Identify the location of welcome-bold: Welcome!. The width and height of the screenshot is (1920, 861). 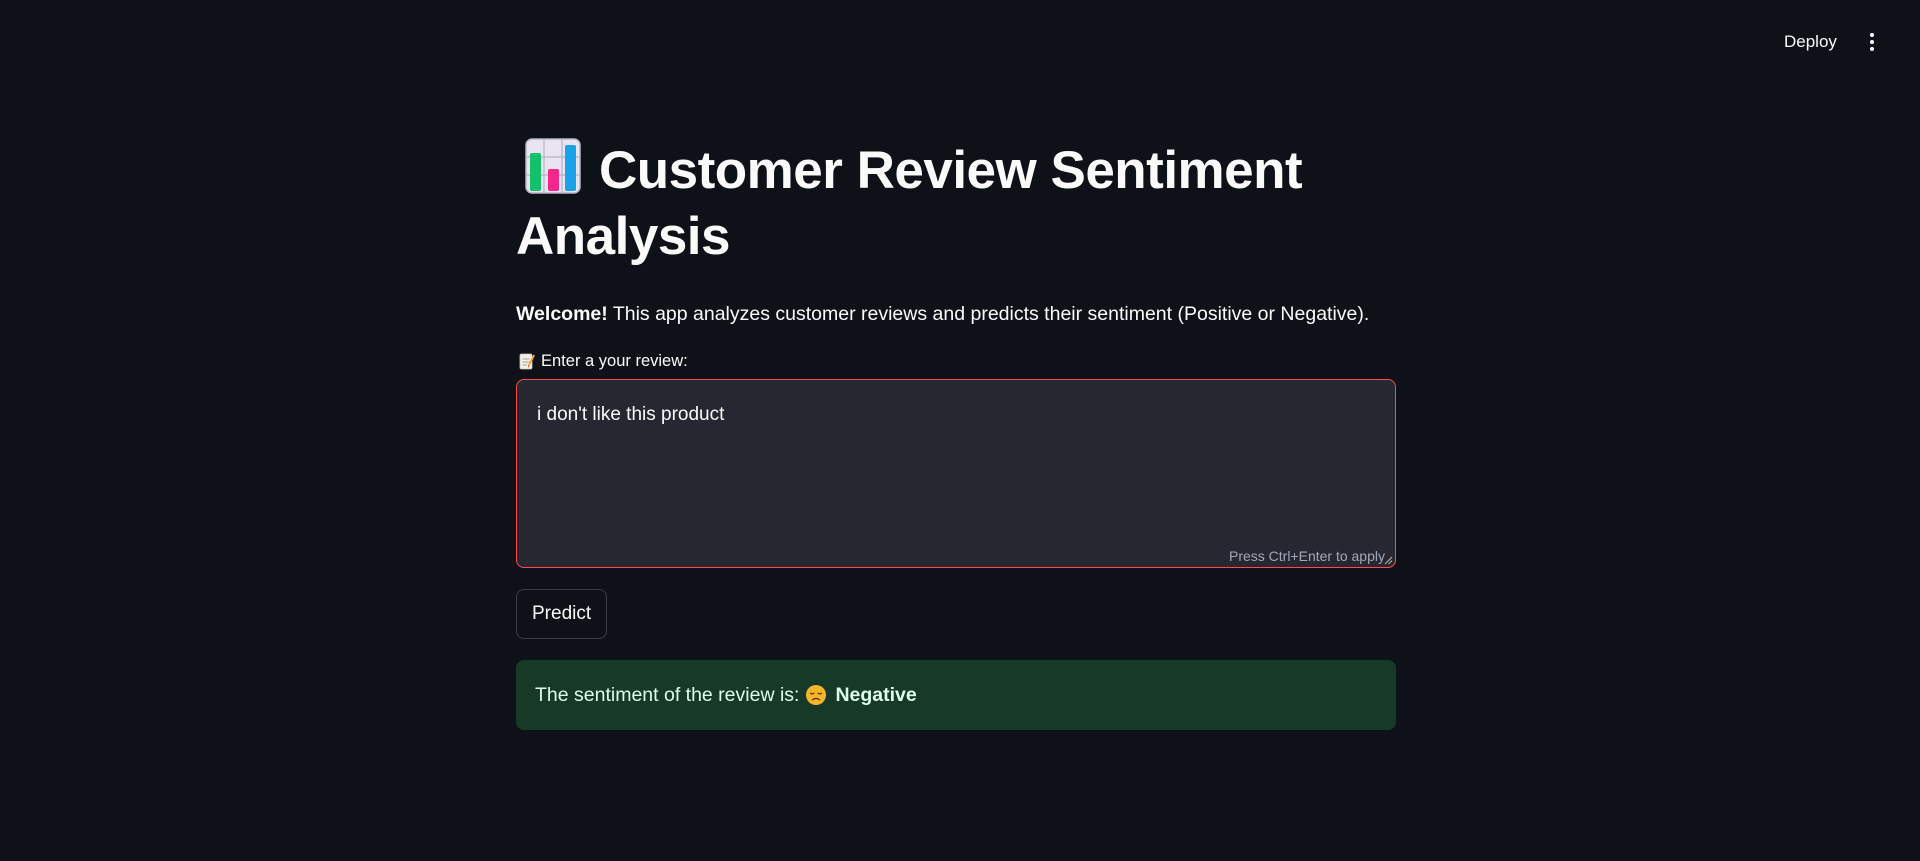
(562, 314).